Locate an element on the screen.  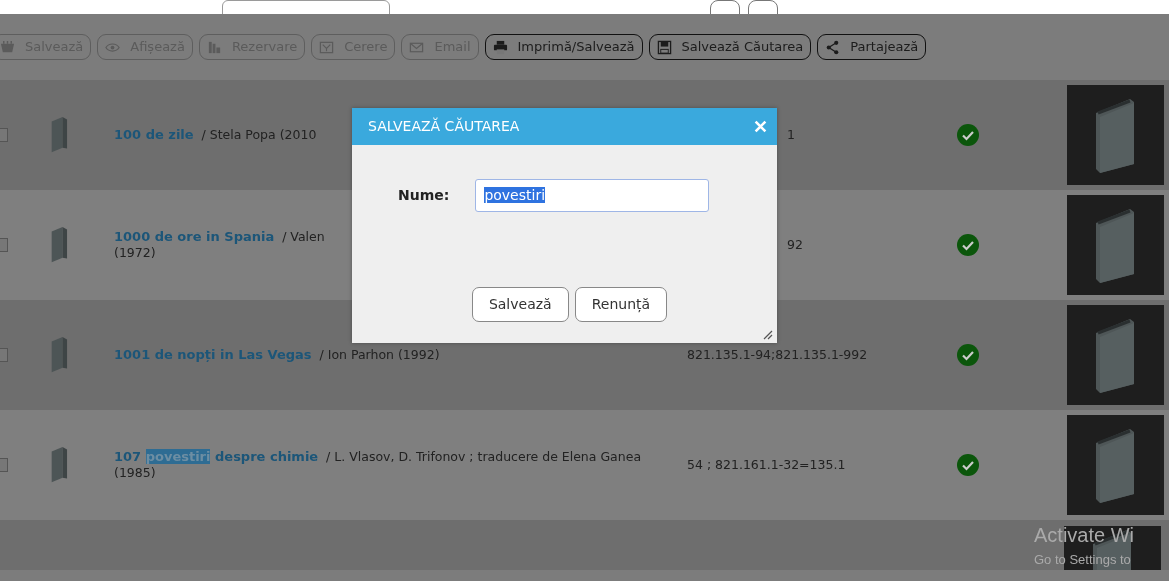
close-icon is located at coordinates (760, 126).